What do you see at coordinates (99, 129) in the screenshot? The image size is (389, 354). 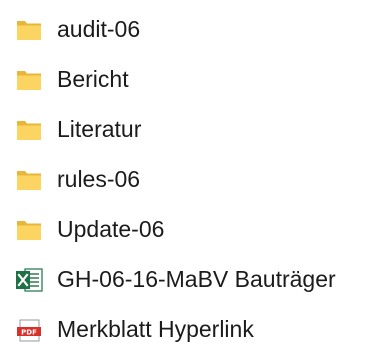 I see `file-name: Literatur` at bounding box center [99, 129].